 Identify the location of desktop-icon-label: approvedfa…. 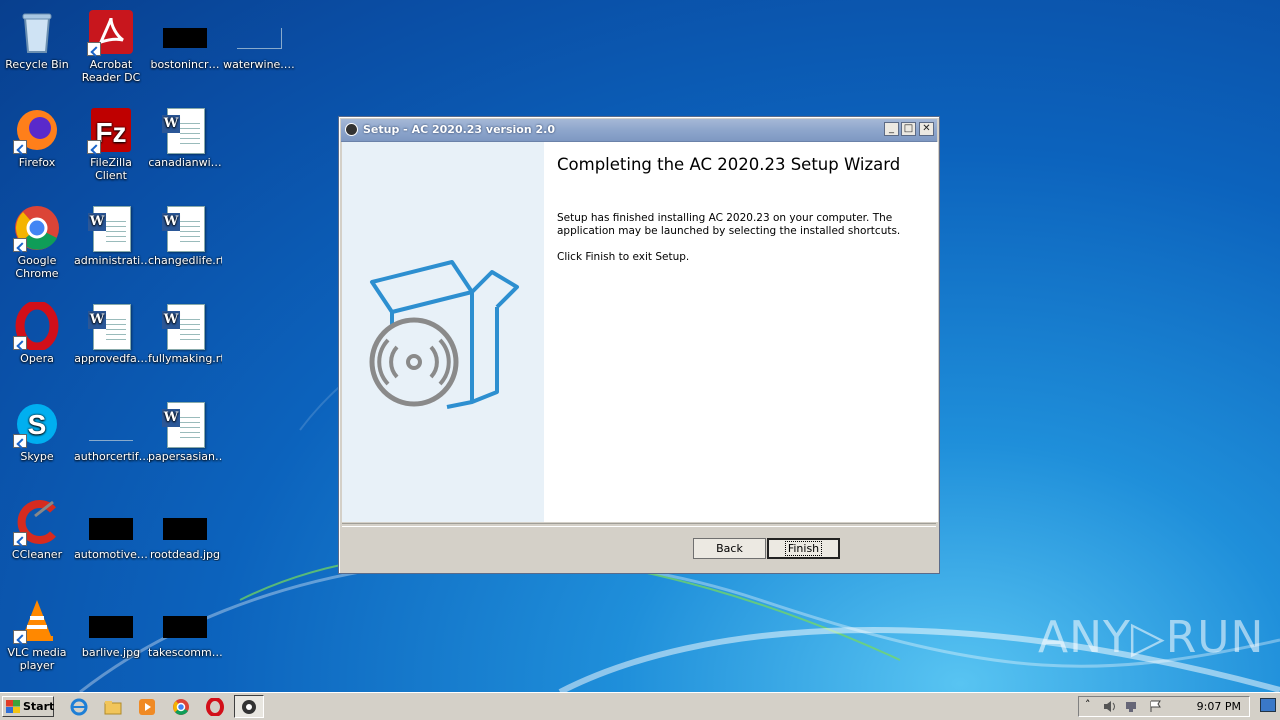
(111, 358).